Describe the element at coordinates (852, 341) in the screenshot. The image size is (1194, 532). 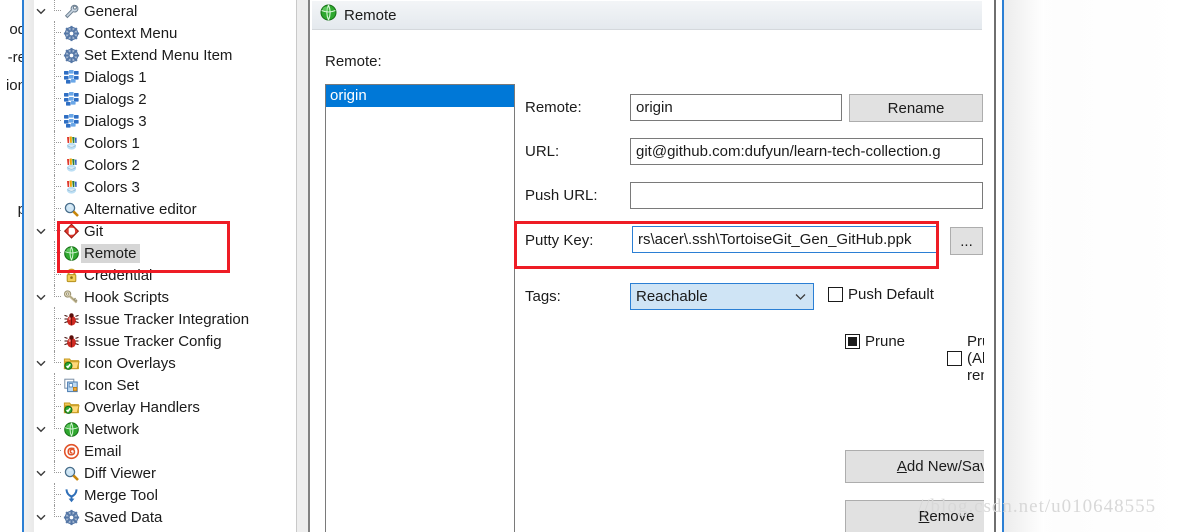
I see `prune-checkbox-box` at that location.